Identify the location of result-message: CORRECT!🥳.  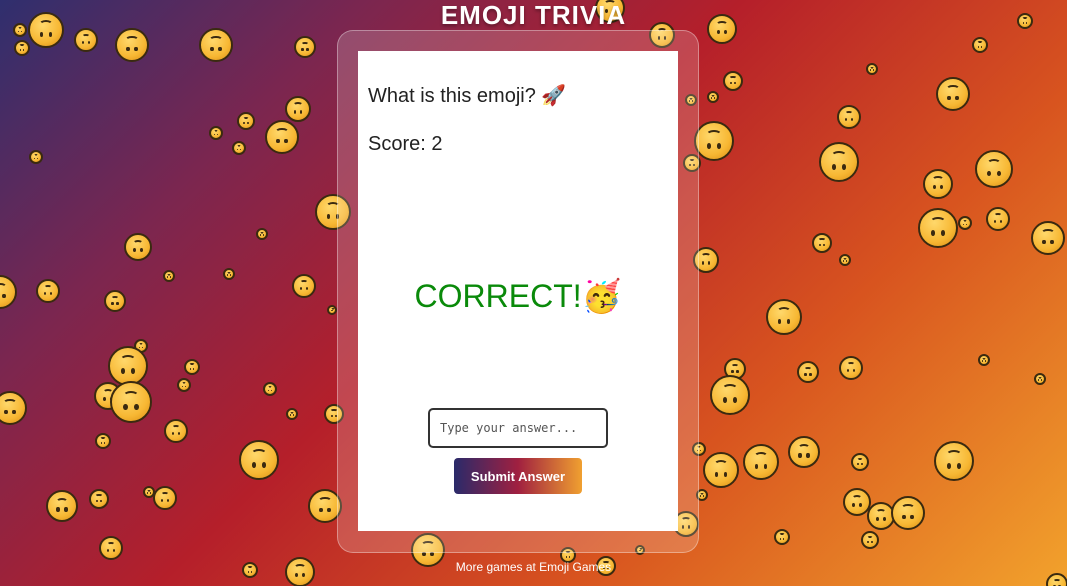
(518, 296).